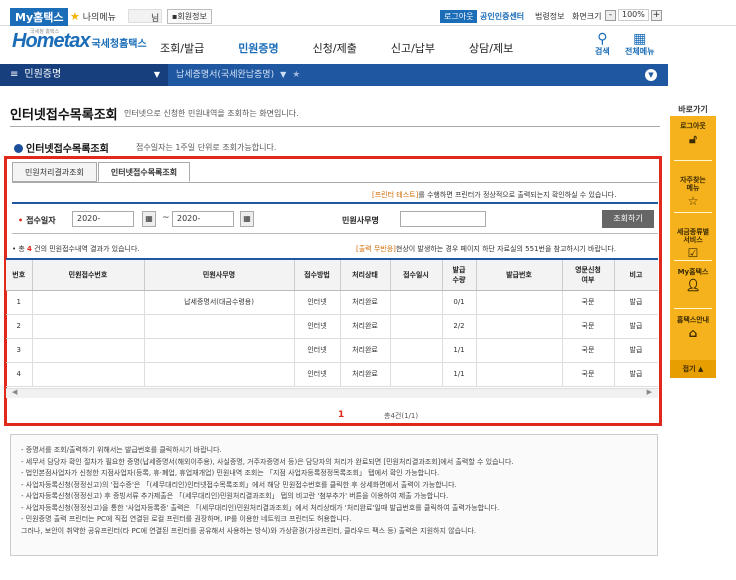  I want to click on quick-guide: 홈택스안내 ⌂, so click(693, 328).